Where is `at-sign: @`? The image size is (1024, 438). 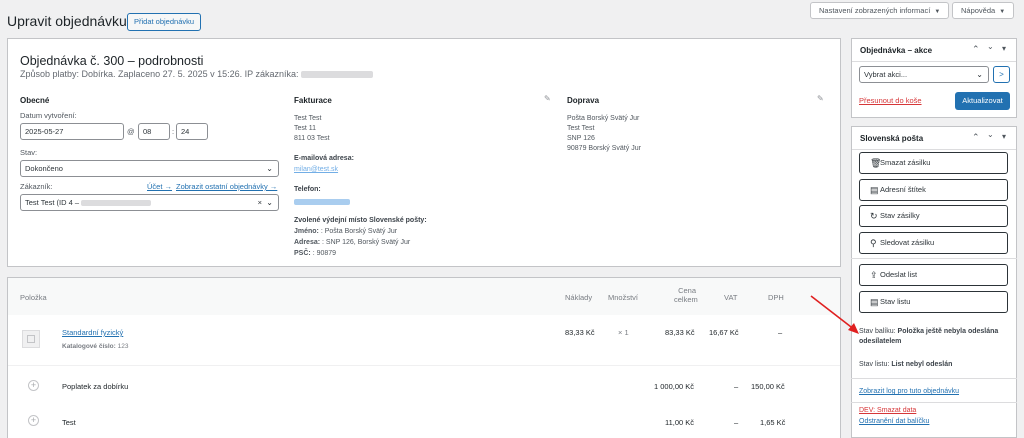
at-sign: @ is located at coordinates (131, 131).